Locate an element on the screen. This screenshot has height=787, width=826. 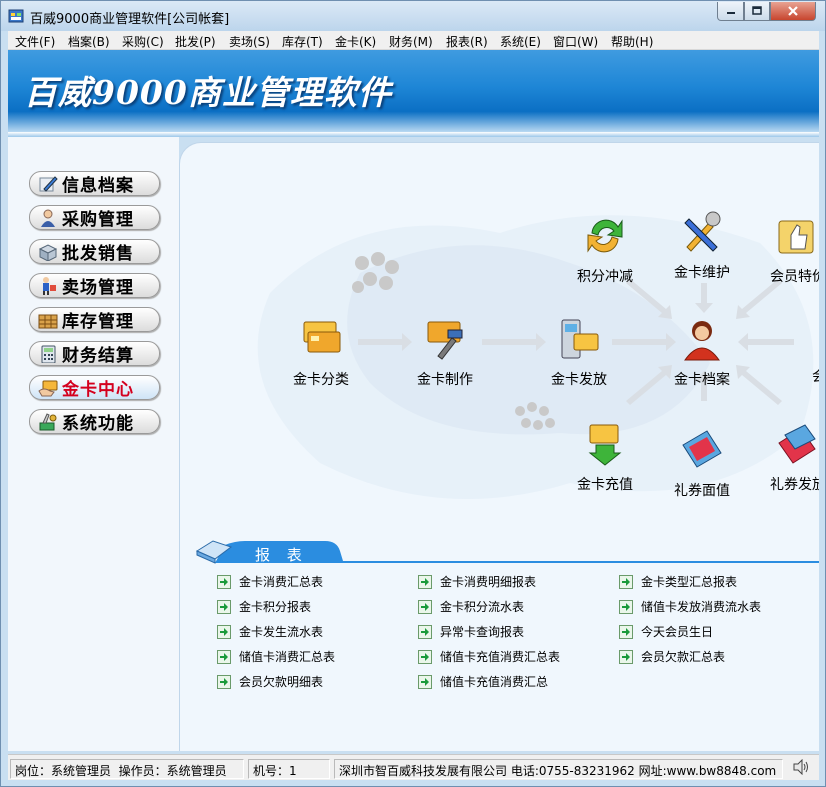
menu-wholesale: 批发(P) is located at coordinates (195, 41).